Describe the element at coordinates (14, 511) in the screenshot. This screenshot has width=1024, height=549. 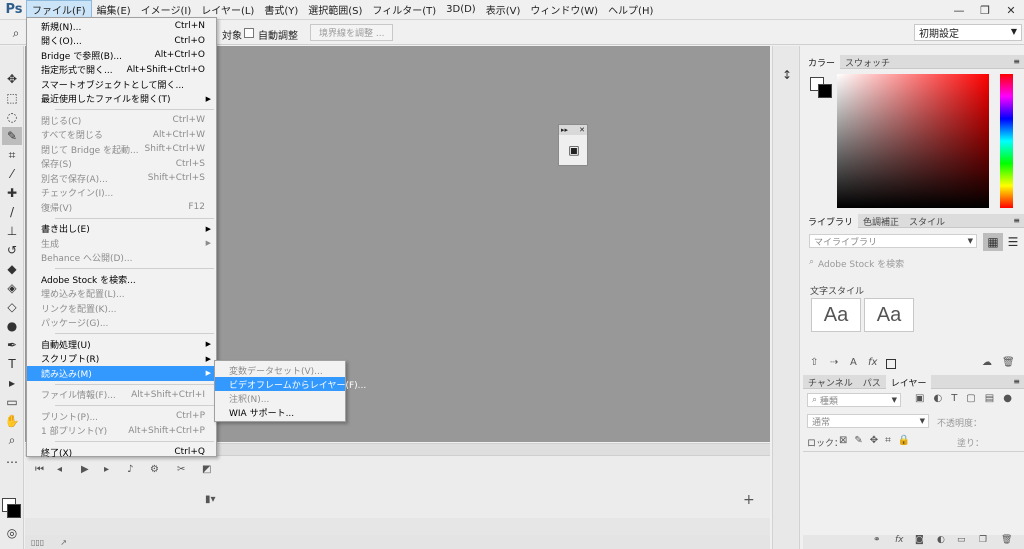
I see `foreground-color-swatch` at that location.